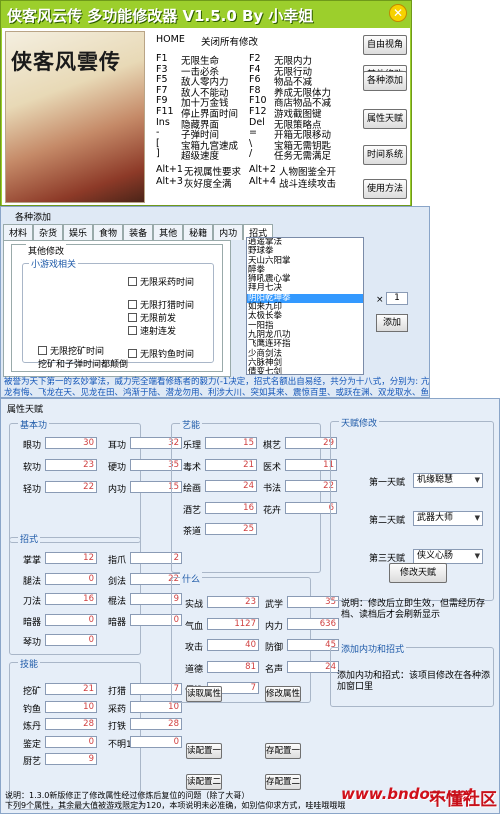 The height and width of the screenshot is (814, 500). What do you see at coordinates (161, 304) in the screenshot?
I see `checkbox-hunt-time: 无限打猎时间` at bounding box center [161, 304].